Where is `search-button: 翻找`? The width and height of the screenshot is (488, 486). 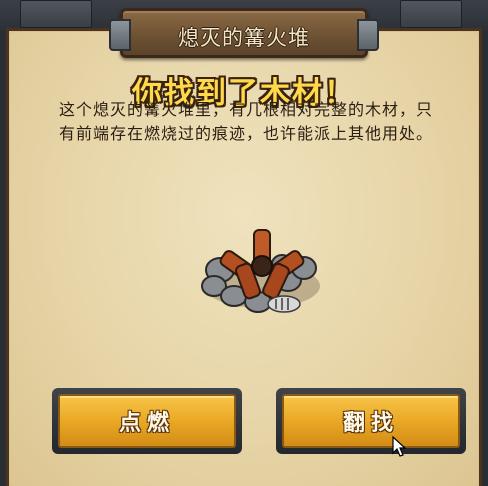
search-button: 翻找 is located at coordinates (371, 421).